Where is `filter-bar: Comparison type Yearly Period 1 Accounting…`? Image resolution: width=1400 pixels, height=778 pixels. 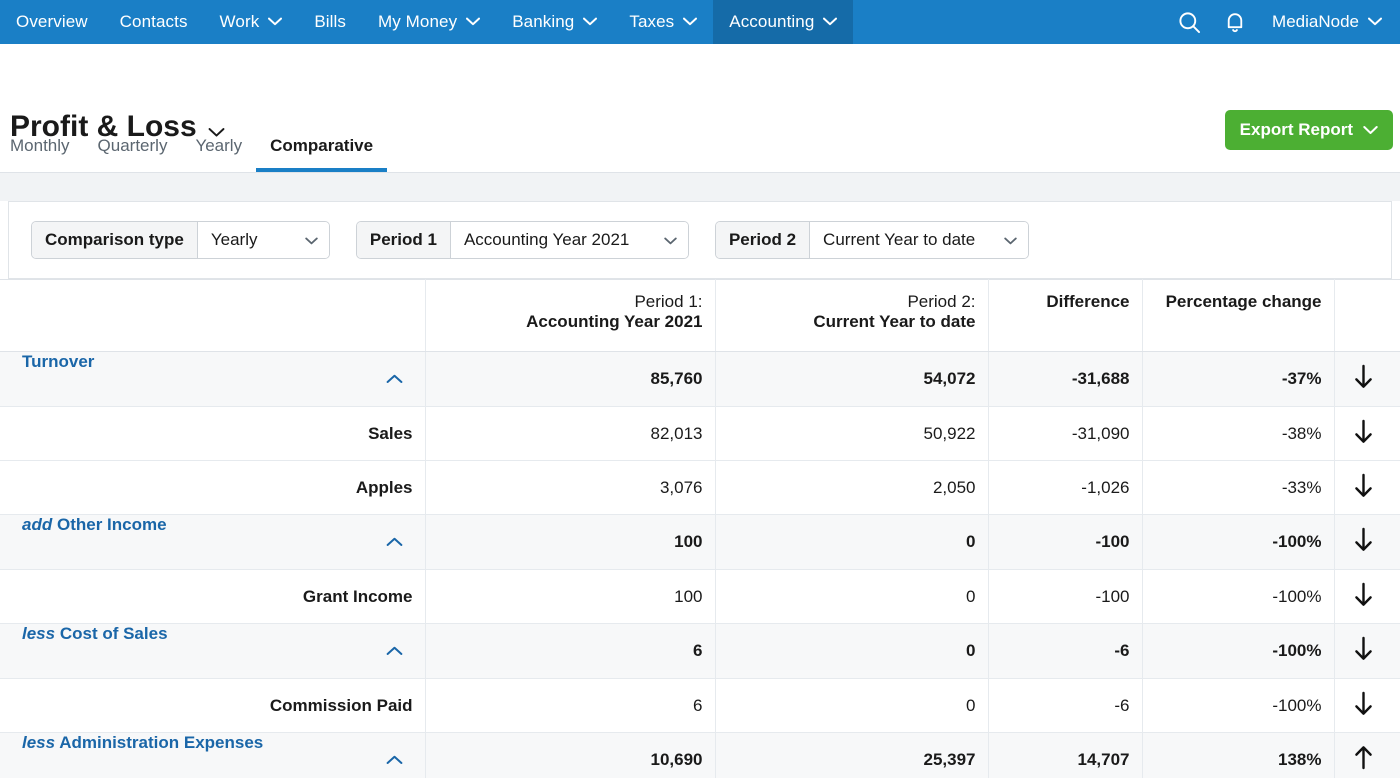
filter-bar: Comparison type Yearly Period 1 Accounting… is located at coordinates (700, 240).